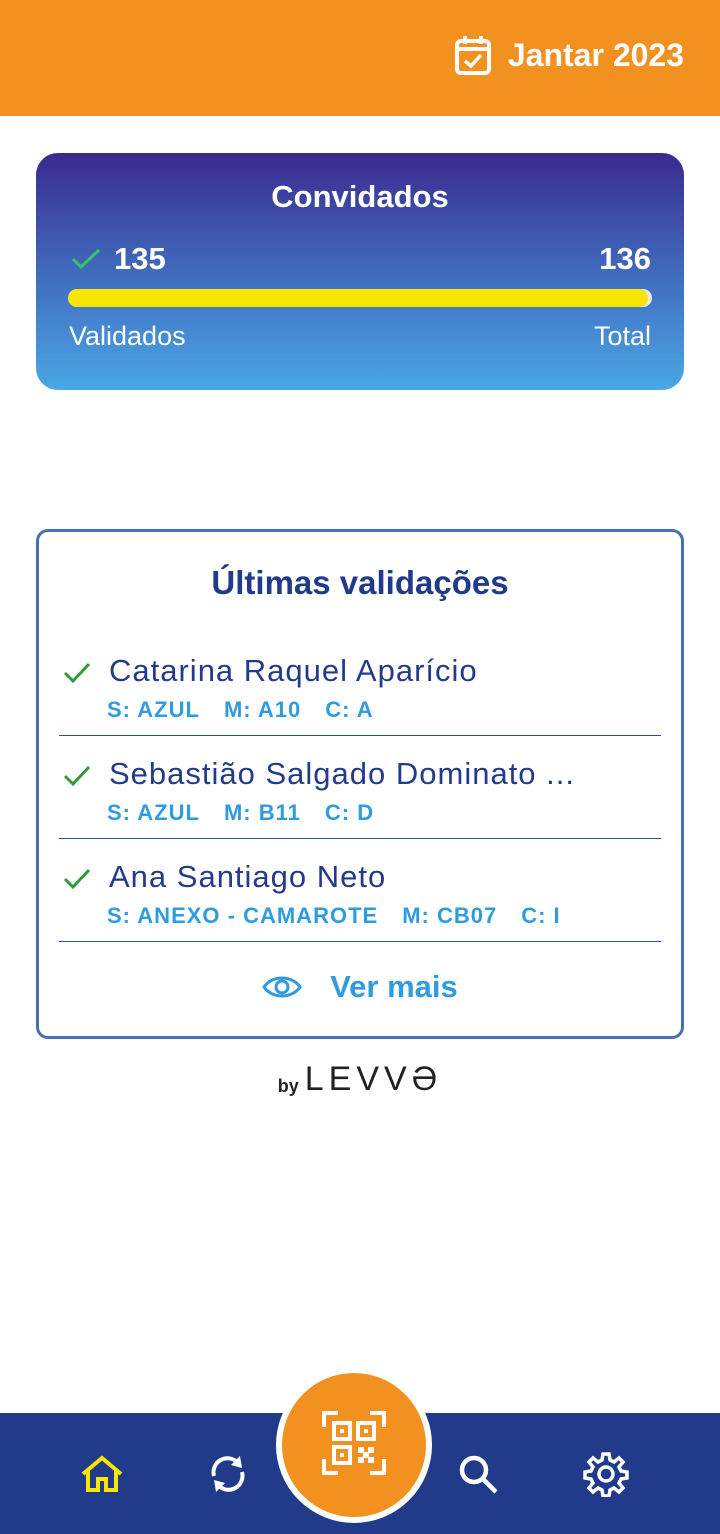  What do you see at coordinates (450, 915) in the screenshot?
I see `guest-table: M: CB07` at bounding box center [450, 915].